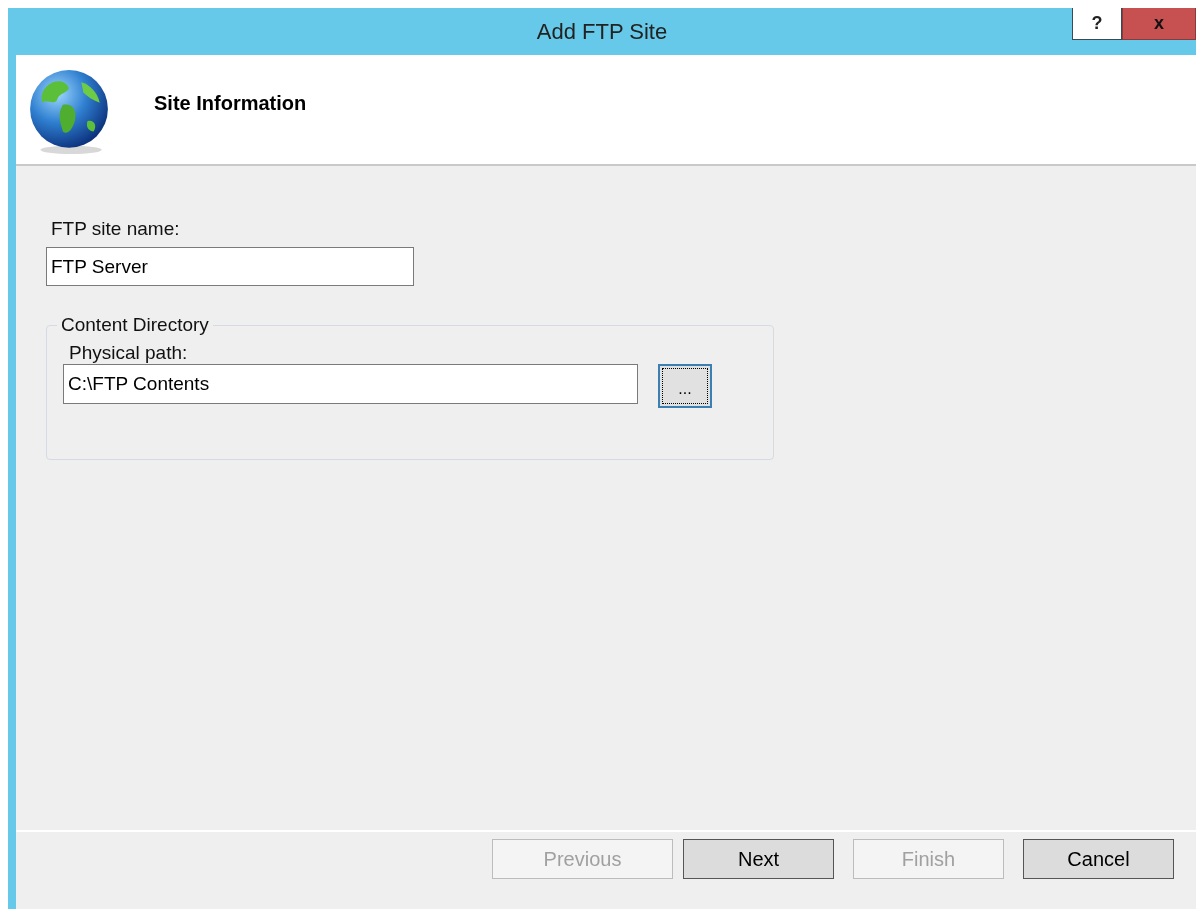 This screenshot has width=1196, height=909. What do you see at coordinates (350, 384) in the screenshot?
I see `physical-path-field: C:\FTP Contents` at bounding box center [350, 384].